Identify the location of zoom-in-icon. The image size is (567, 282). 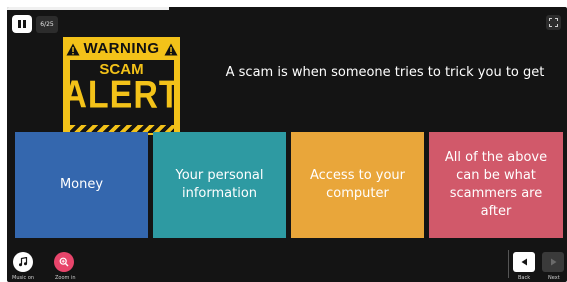
(64, 262).